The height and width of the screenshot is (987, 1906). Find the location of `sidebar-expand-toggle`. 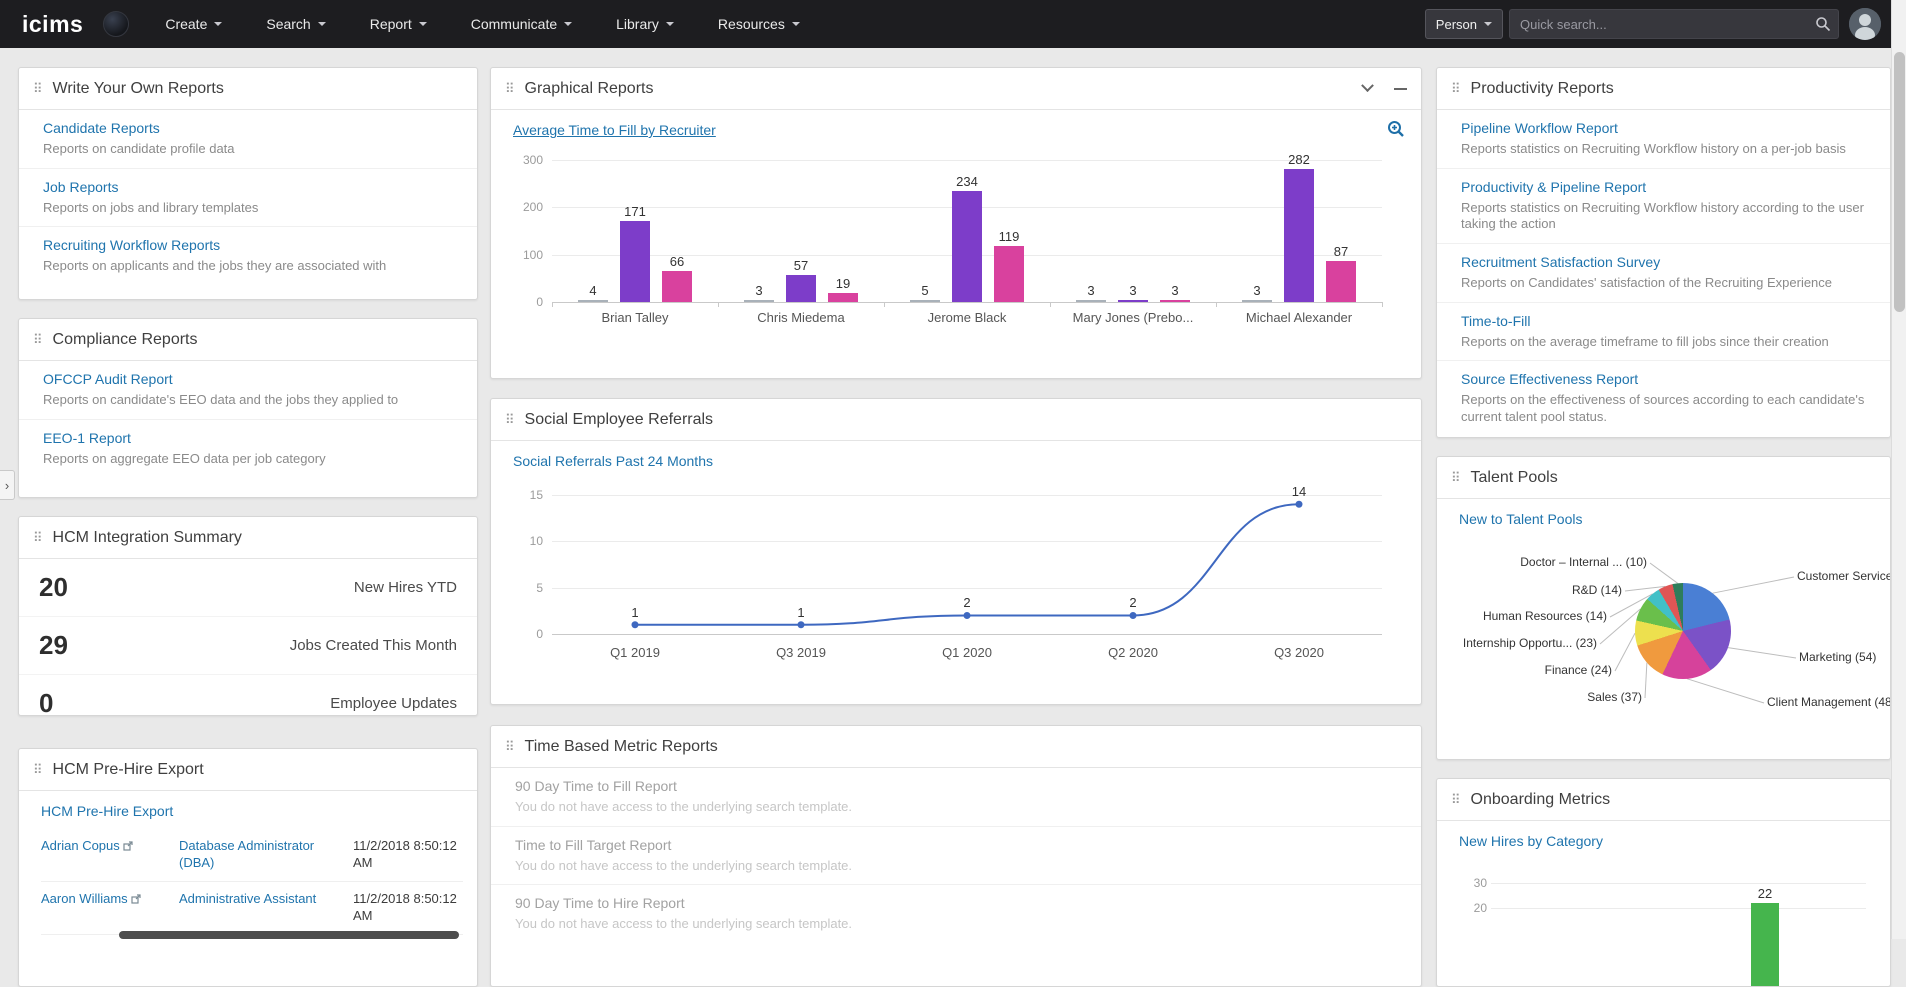

sidebar-expand-toggle is located at coordinates (7, 485).